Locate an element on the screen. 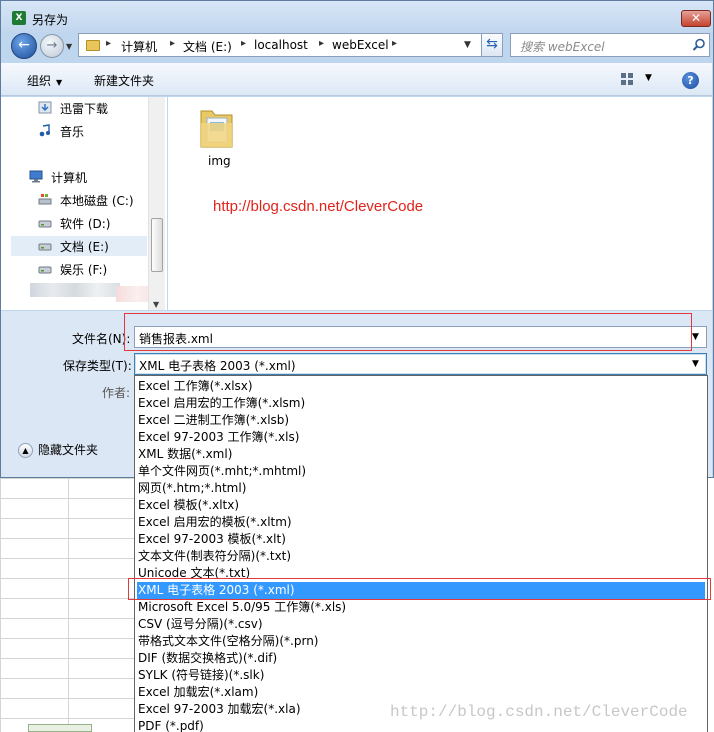  save-type-option: Excel 模板(*.xltx) is located at coordinates (421, 505).